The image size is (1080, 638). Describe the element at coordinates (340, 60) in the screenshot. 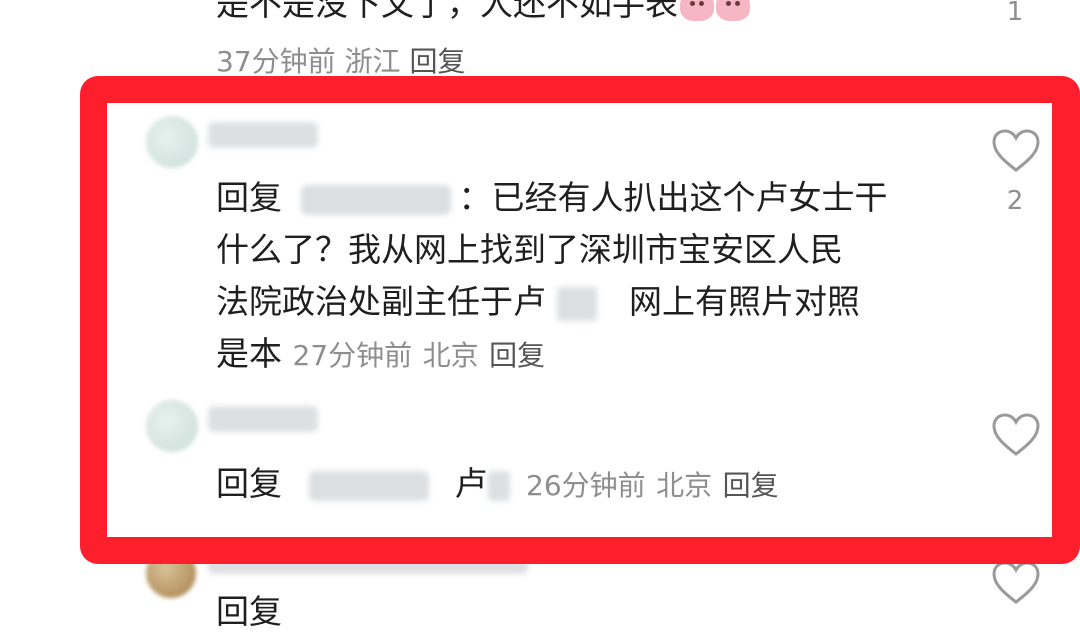

I see `comment-meta: 37分钟前 浙江 回复` at that location.